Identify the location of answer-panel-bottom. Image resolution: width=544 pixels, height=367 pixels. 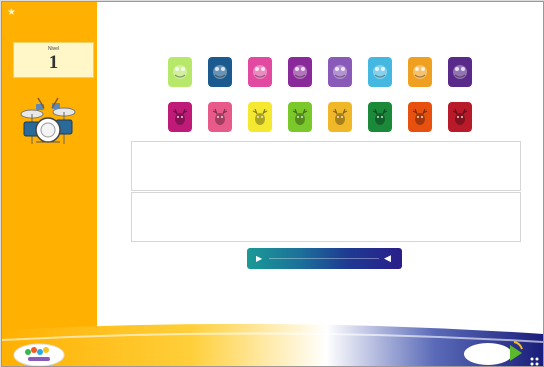
(326, 217).